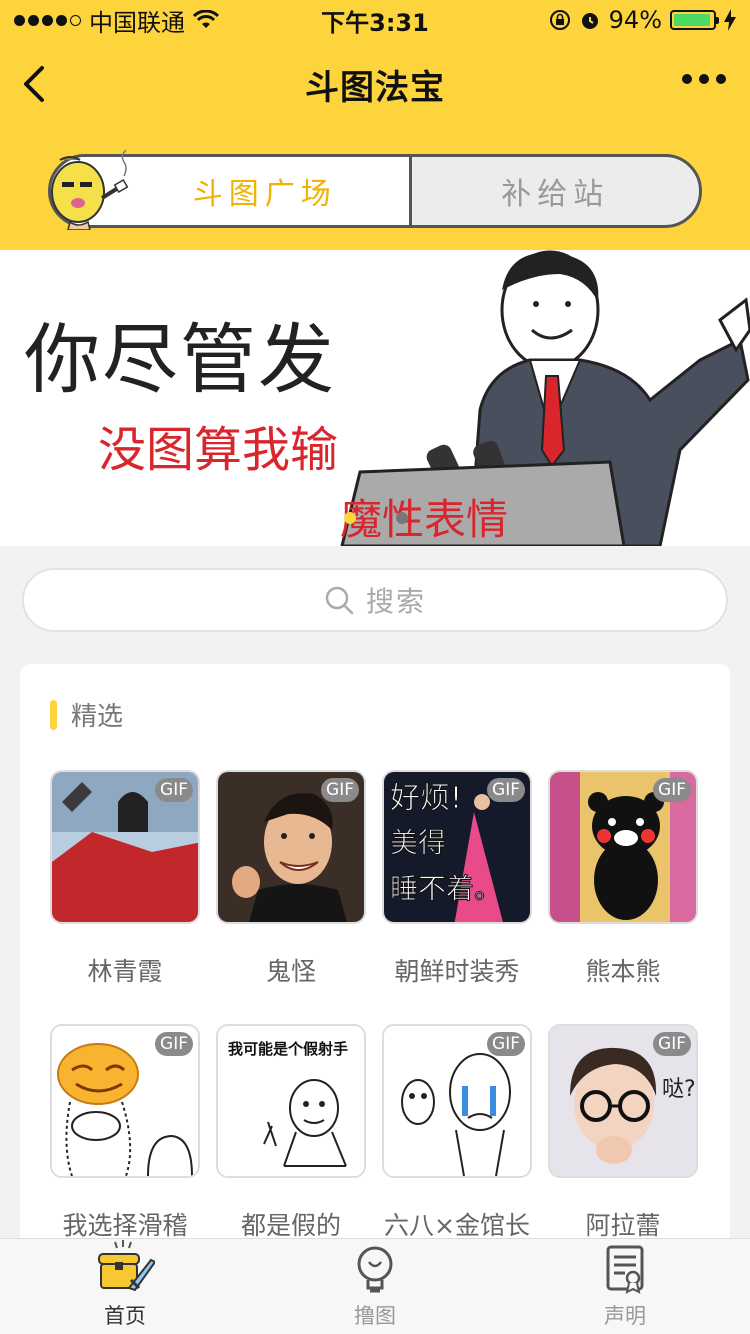 The image size is (750, 1334). What do you see at coordinates (90, 189) in the screenshot?
I see `mango-mascot-icon` at bounding box center [90, 189].